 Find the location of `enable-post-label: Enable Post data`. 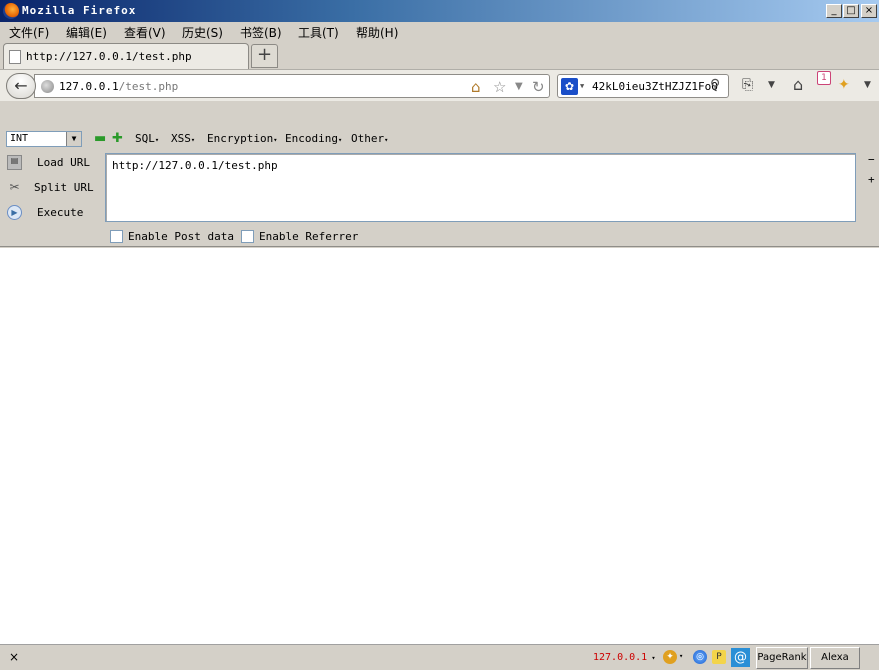

enable-post-label: Enable Post data is located at coordinates (181, 236).